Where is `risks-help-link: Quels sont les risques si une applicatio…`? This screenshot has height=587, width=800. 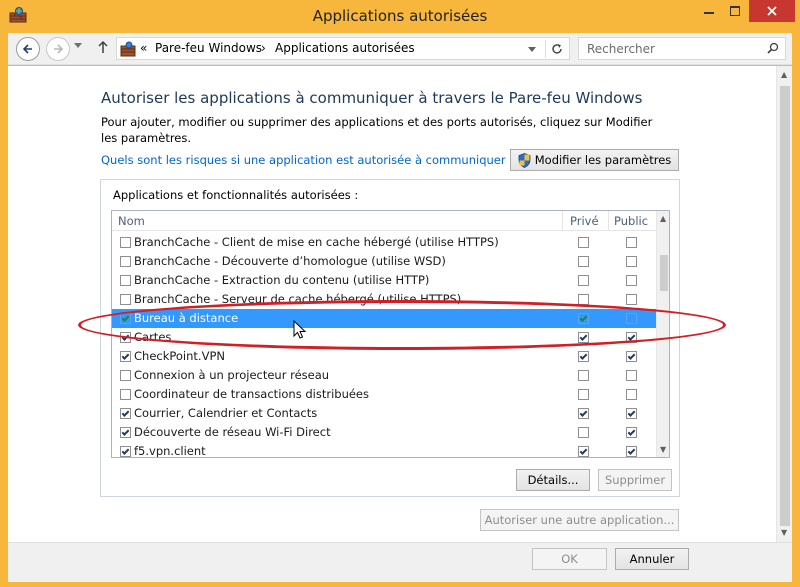 risks-help-link: Quels sont les risques si une applicatio… is located at coordinates (308, 160).